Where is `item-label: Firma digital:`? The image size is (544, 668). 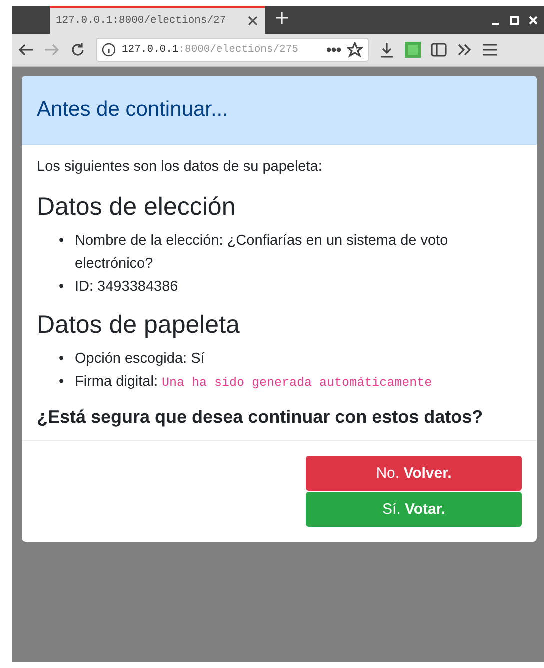 item-label: Firma digital: is located at coordinates (116, 382).